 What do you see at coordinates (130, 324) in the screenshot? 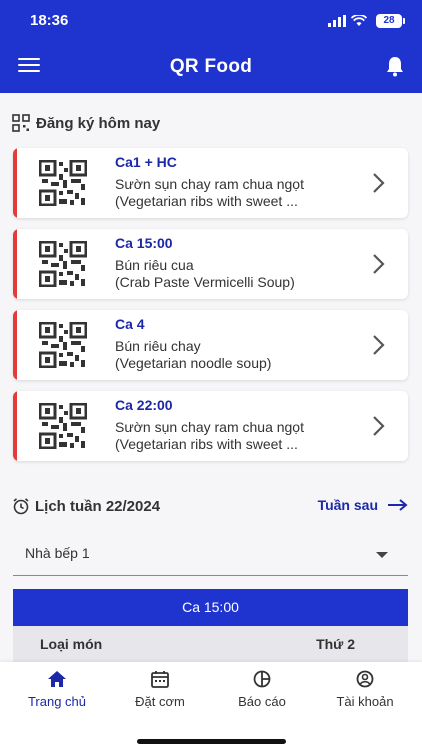
I see `card-shift: Ca 4` at bounding box center [130, 324].